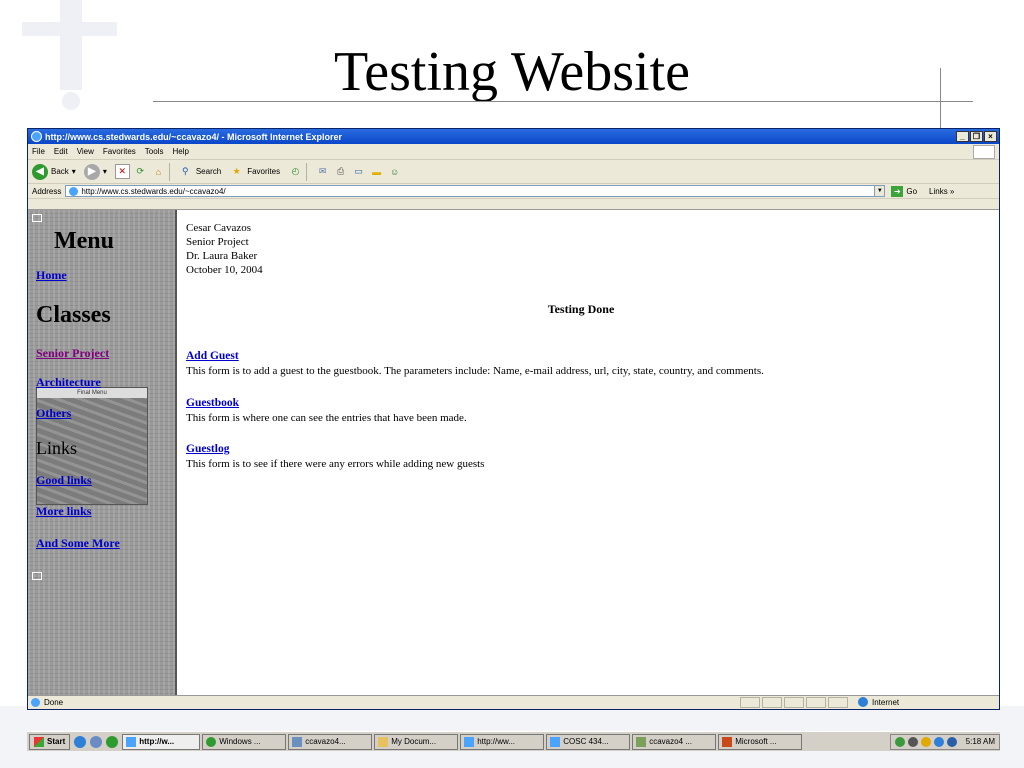  Describe the element at coordinates (224, 270) in the screenshot. I see `date-text: October 10, 2004` at that location.